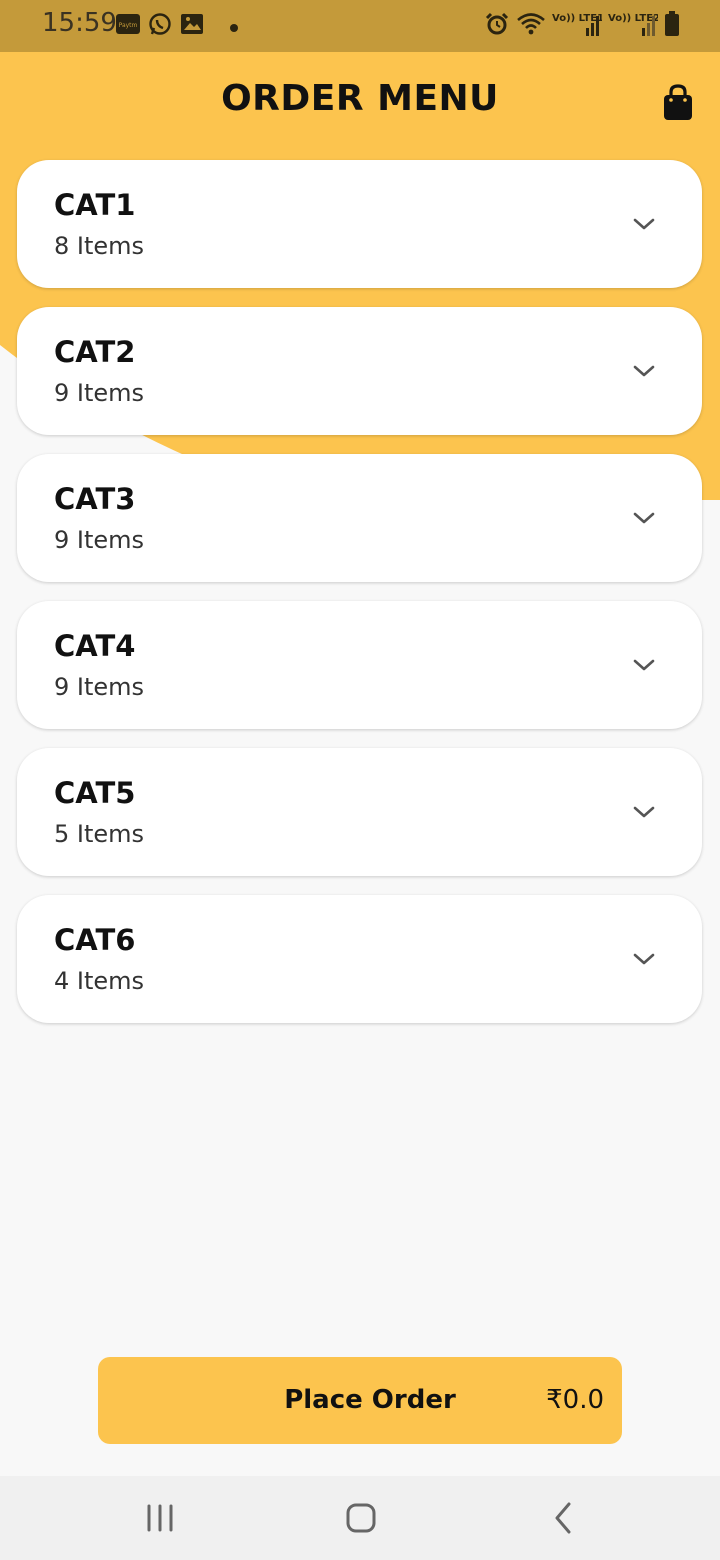 This screenshot has width=720, height=1560. What do you see at coordinates (578, 26) in the screenshot?
I see `volte-lte1-signal-icon: Vo)) LTE1` at bounding box center [578, 26].